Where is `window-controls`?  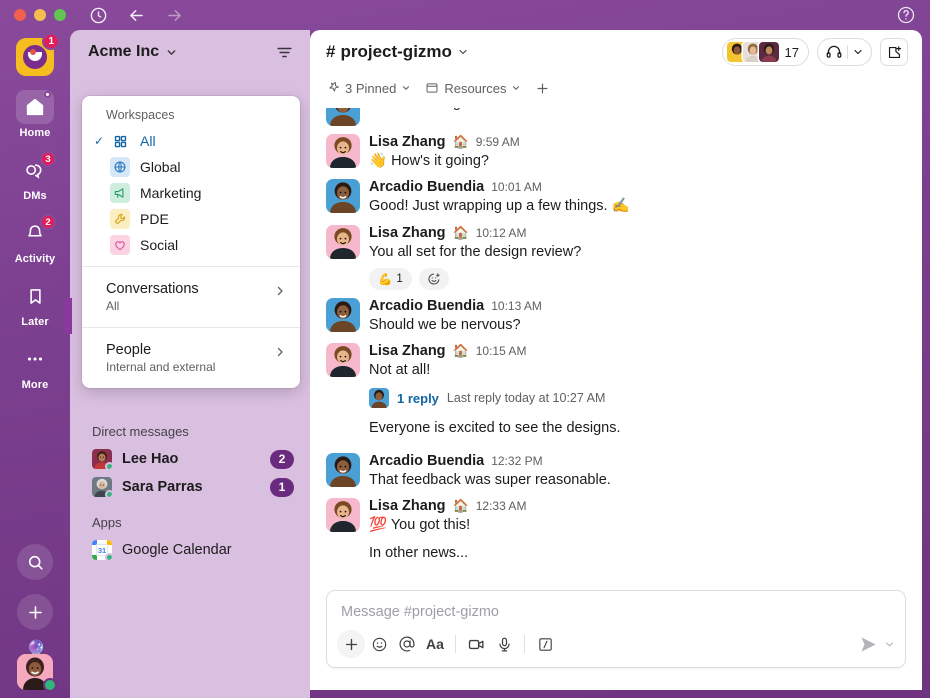
window-controls is located at coordinates (33, 15).